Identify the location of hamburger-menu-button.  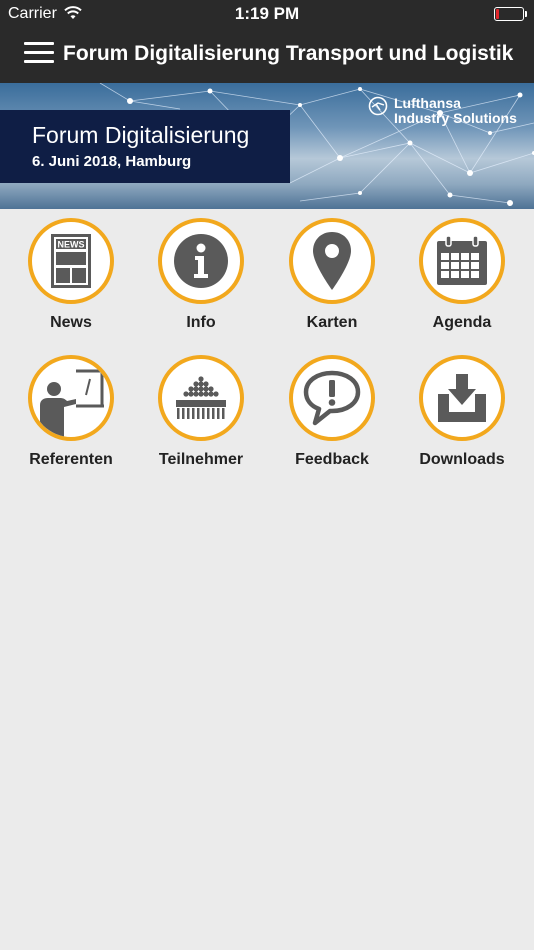
(39, 55).